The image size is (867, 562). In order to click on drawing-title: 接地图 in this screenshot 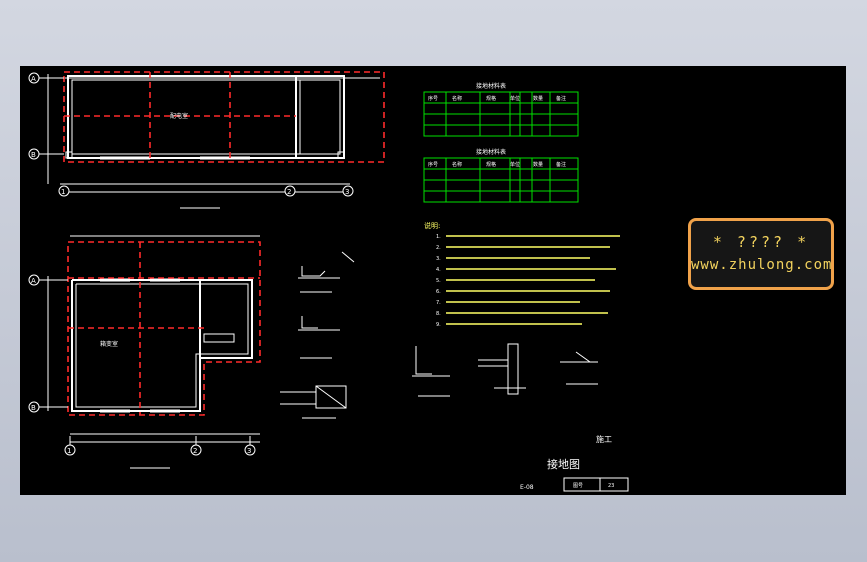, I will do `click(563, 464)`.